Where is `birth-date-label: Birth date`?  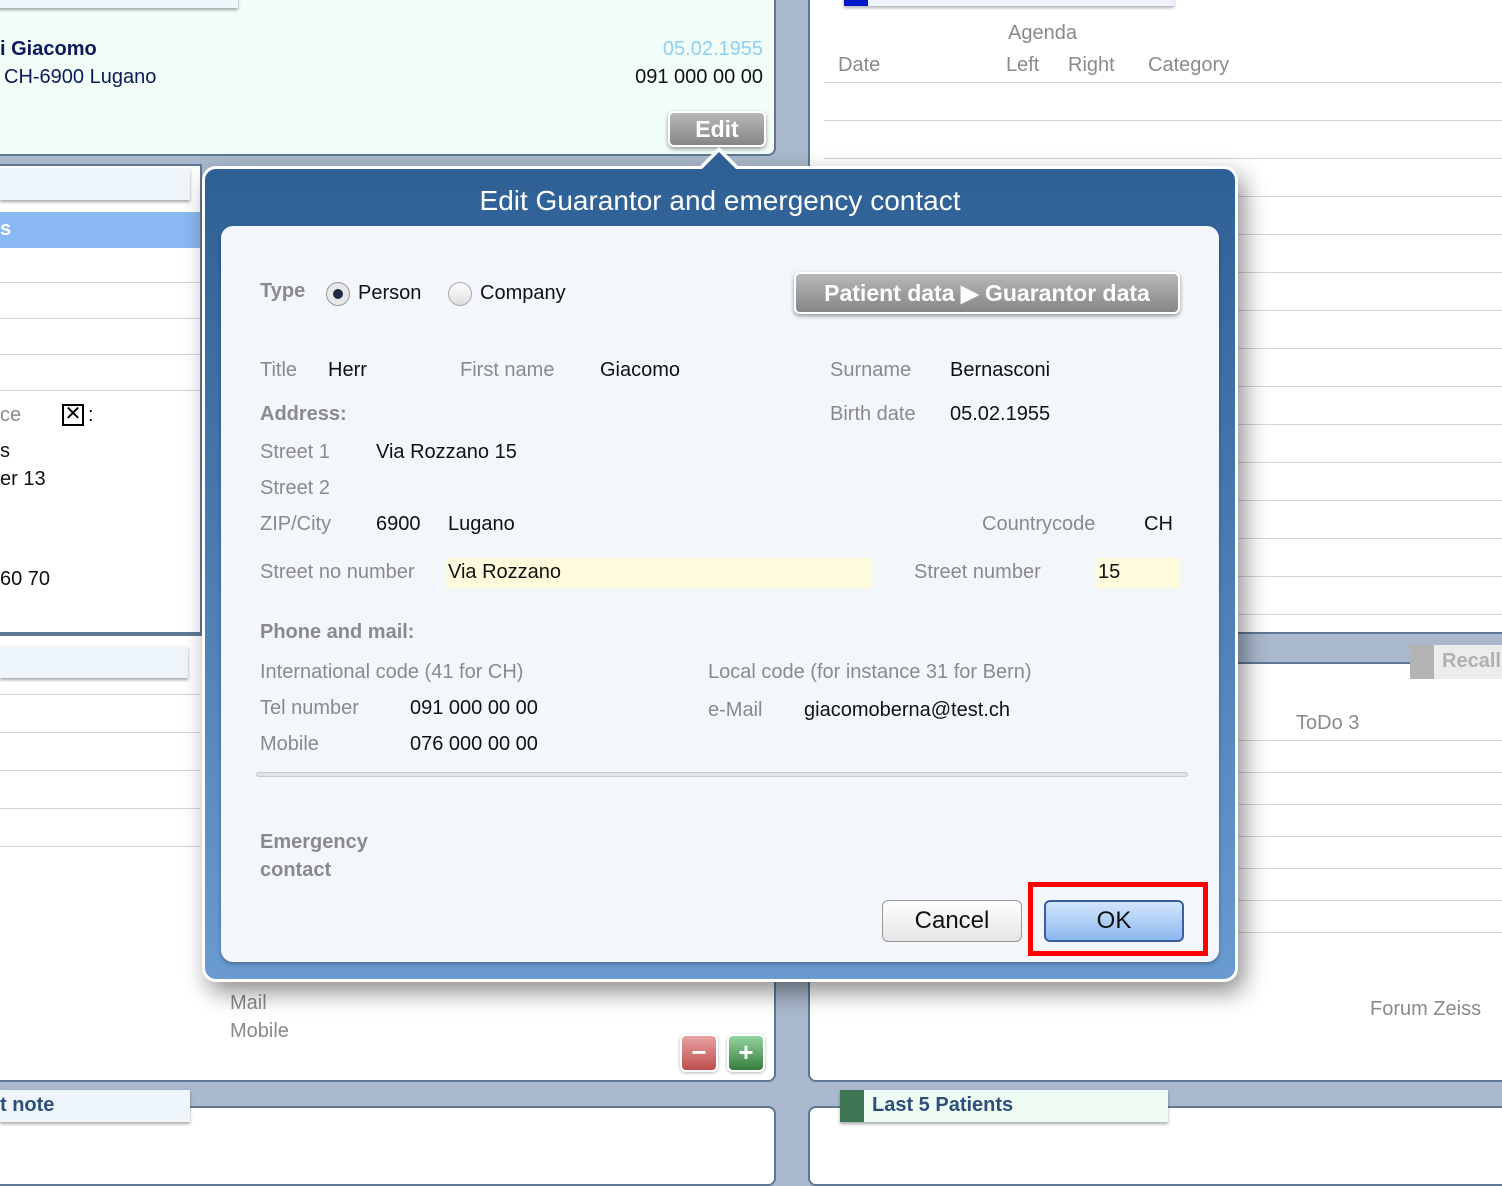
birth-date-label: Birth date is located at coordinates (873, 414).